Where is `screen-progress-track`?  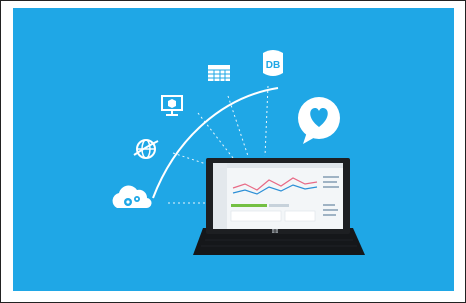
screen-progress-track is located at coordinates (279, 205).